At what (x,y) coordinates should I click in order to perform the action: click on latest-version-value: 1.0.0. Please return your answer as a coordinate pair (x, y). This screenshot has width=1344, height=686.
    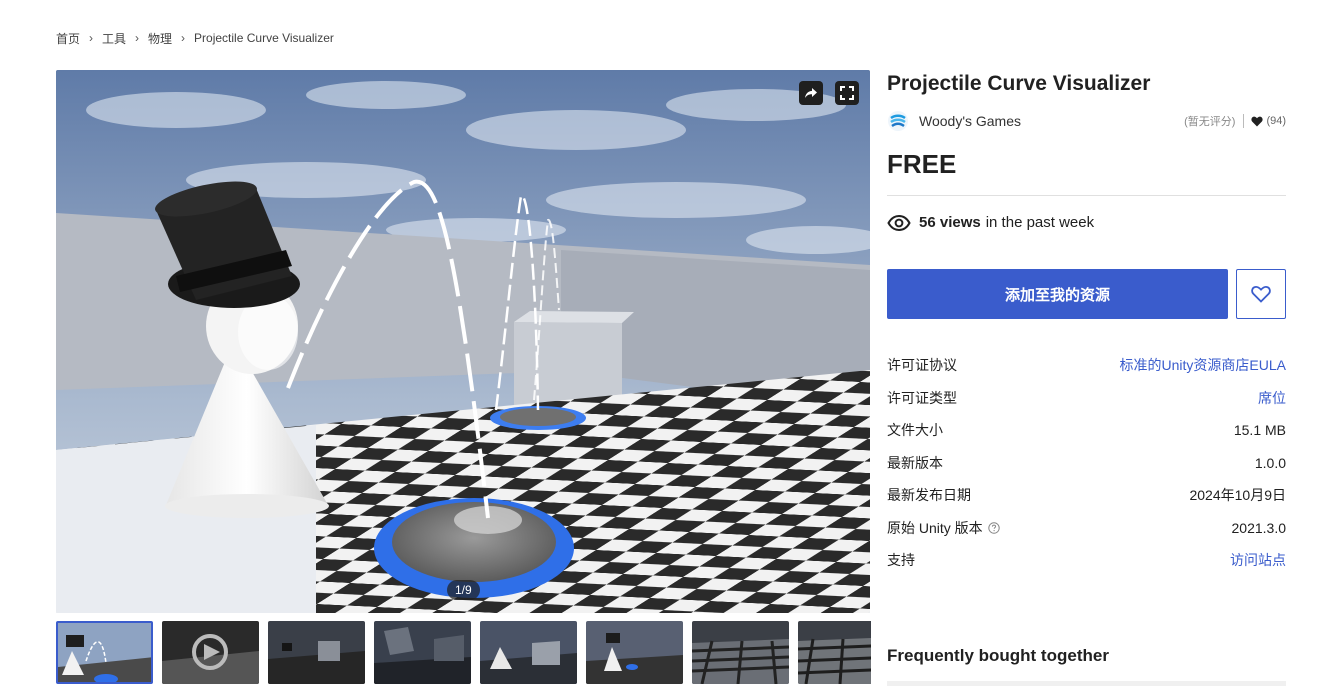
    Looking at the image, I should click on (1270, 462).